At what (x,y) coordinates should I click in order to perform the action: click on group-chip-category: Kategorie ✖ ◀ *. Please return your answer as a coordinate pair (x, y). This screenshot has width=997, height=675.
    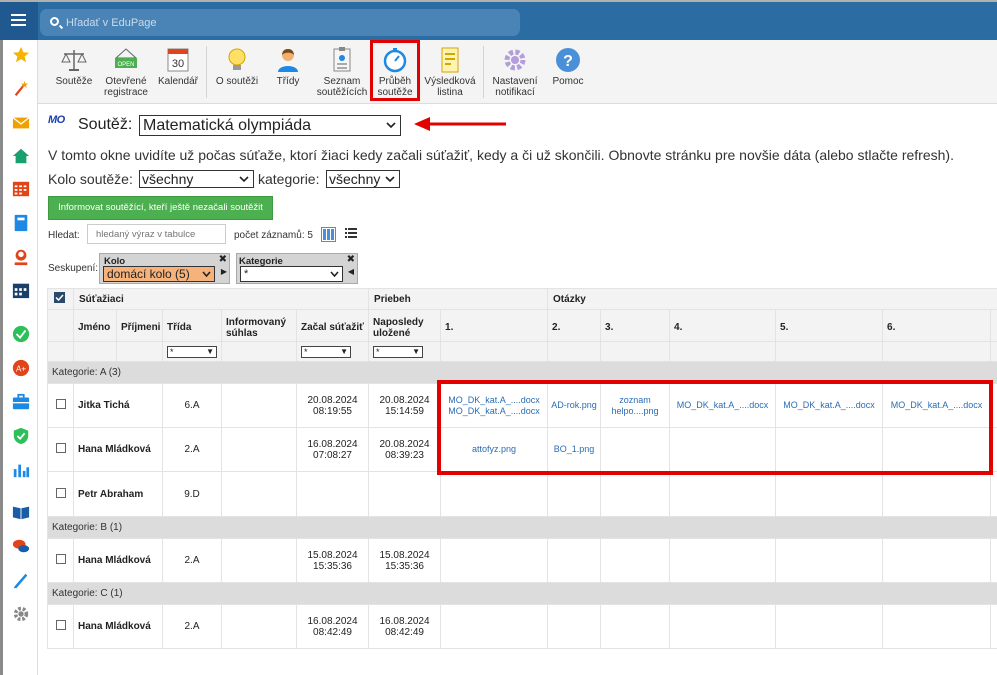
    Looking at the image, I should click on (297, 268).